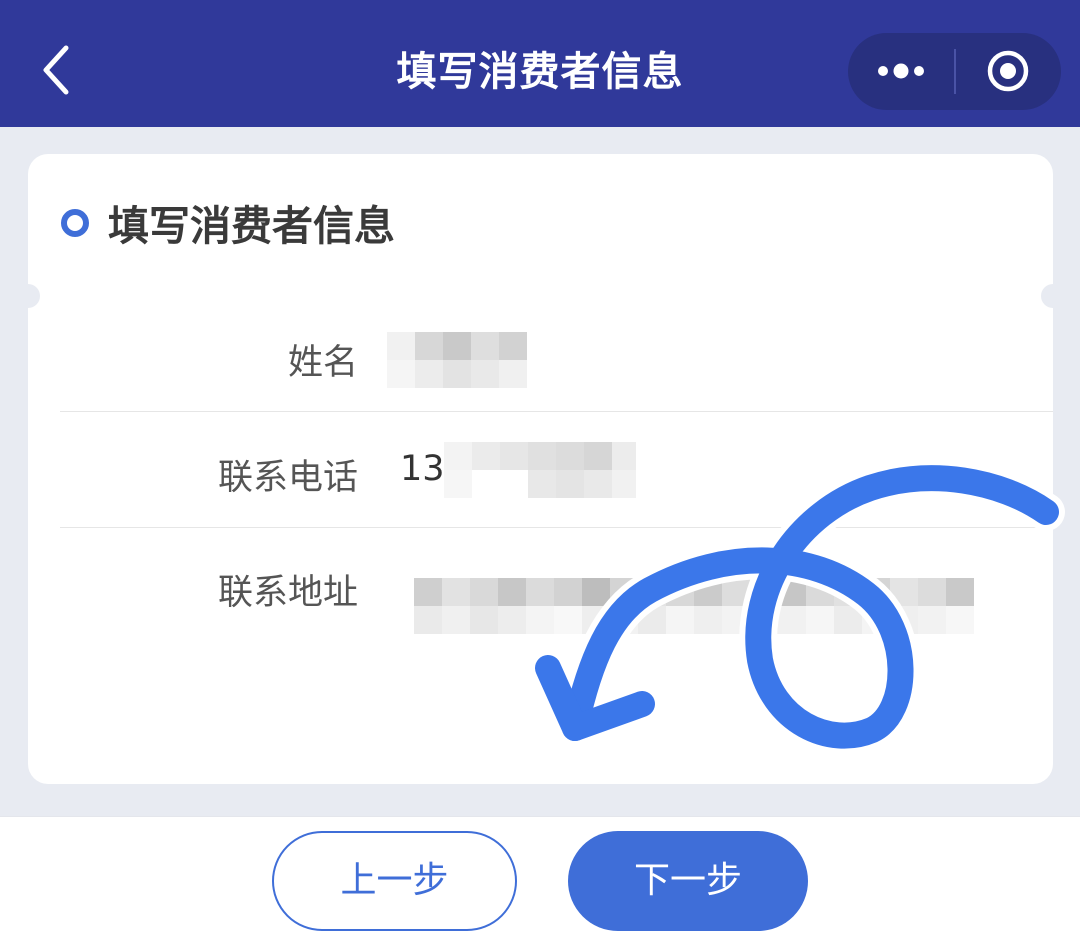  I want to click on phone-redaction-mosaic, so click(540, 470).